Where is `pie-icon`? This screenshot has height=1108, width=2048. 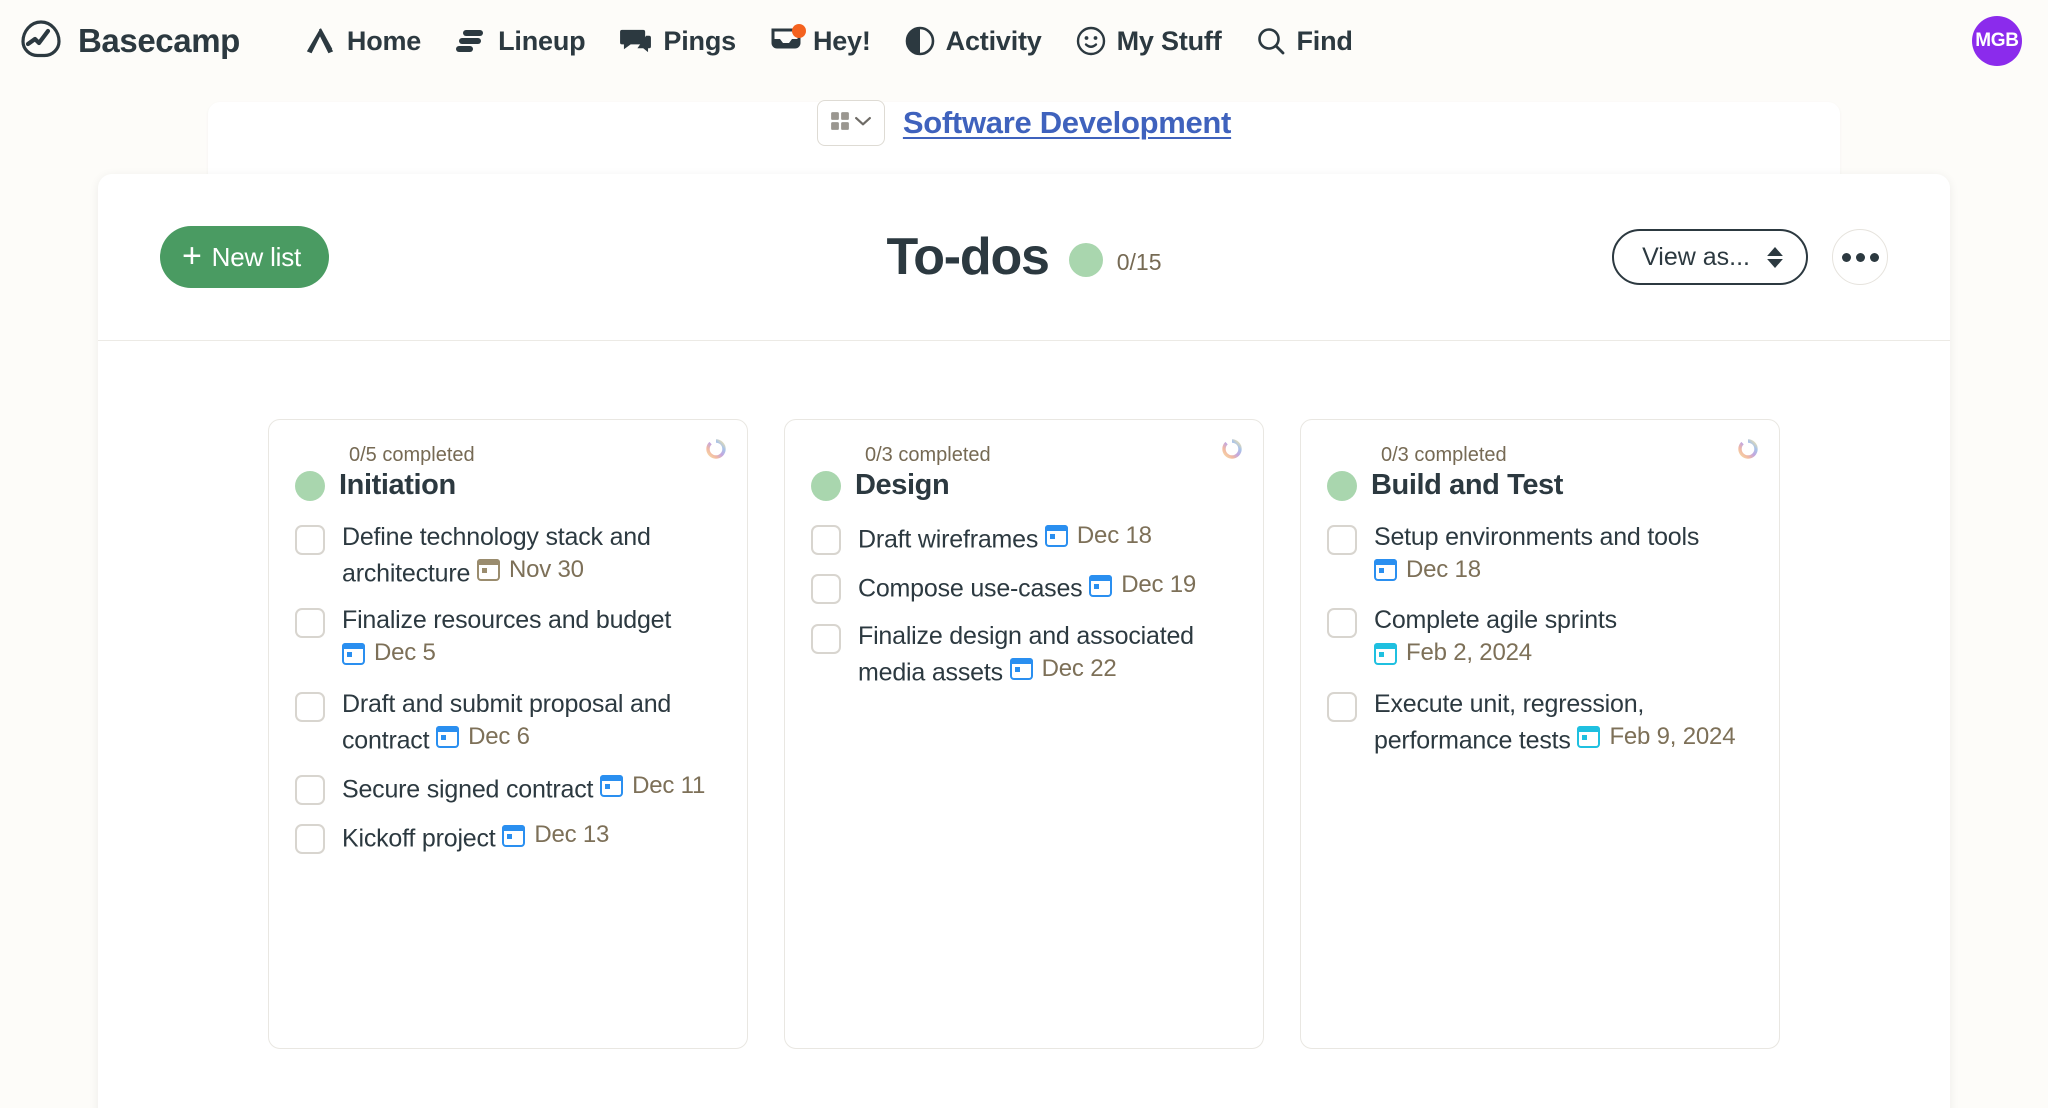
pie-icon is located at coordinates (920, 41).